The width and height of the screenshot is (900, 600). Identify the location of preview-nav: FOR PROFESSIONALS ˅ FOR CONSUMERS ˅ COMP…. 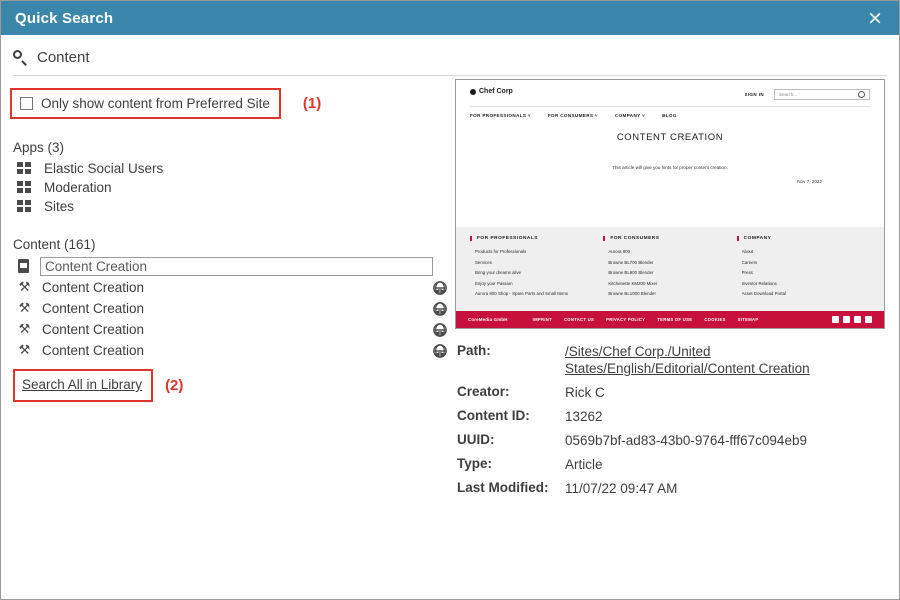
(670, 112).